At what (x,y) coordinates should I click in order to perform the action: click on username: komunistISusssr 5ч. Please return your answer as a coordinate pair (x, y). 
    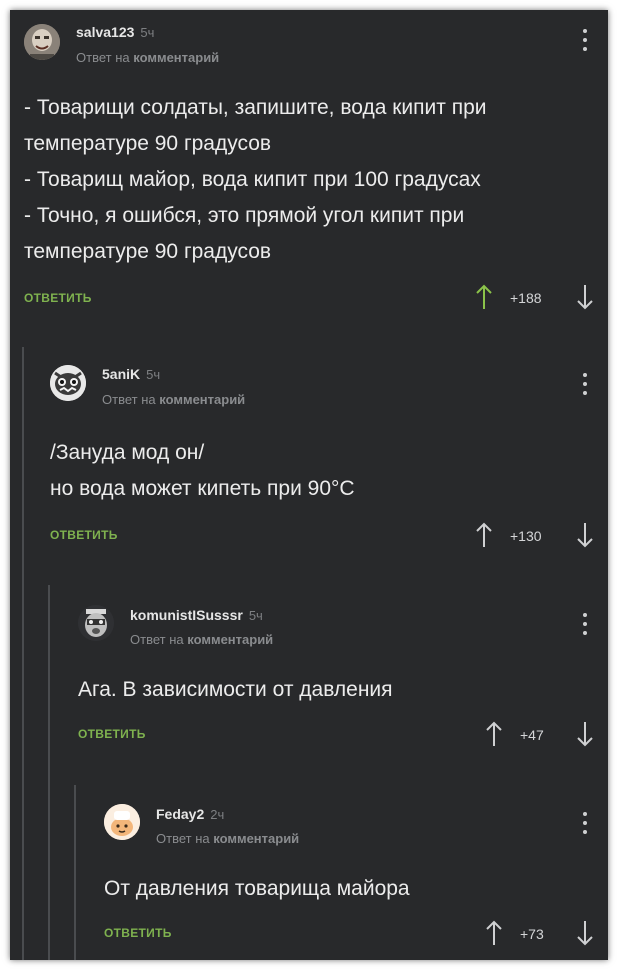
    Looking at the image, I should click on (196, 615).